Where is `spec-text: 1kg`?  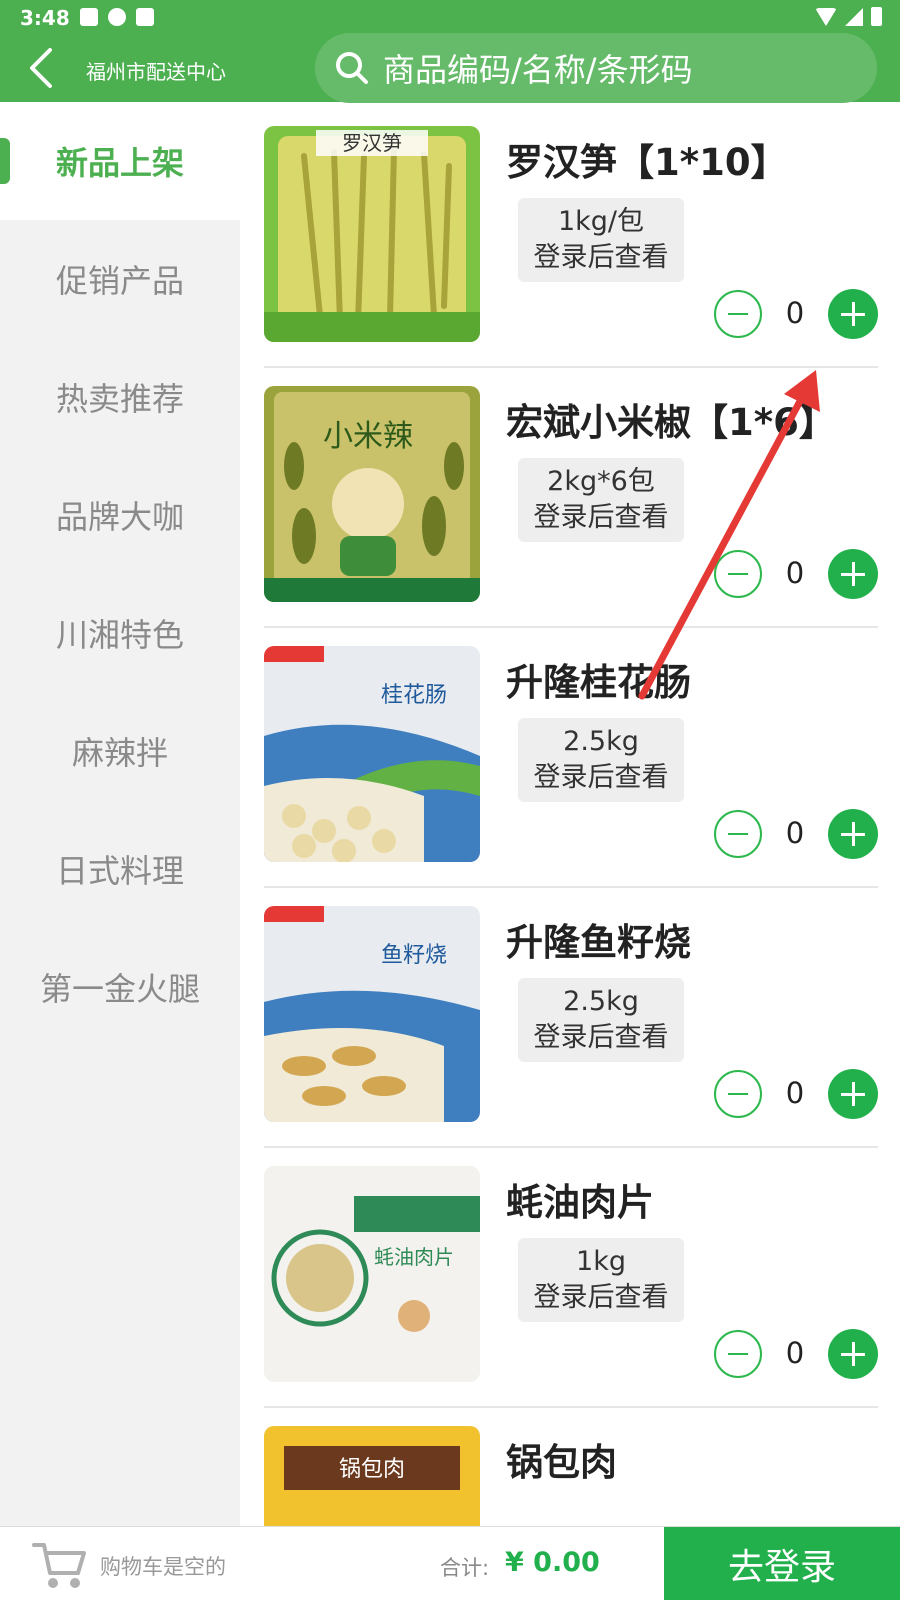 spec-text: 1kg is located at coordinates (601, 1261).